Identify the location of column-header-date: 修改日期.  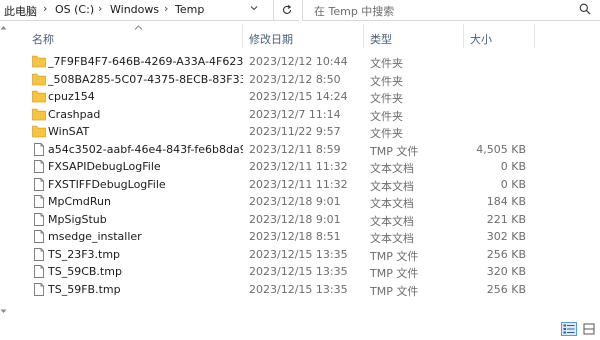
(271, 39).